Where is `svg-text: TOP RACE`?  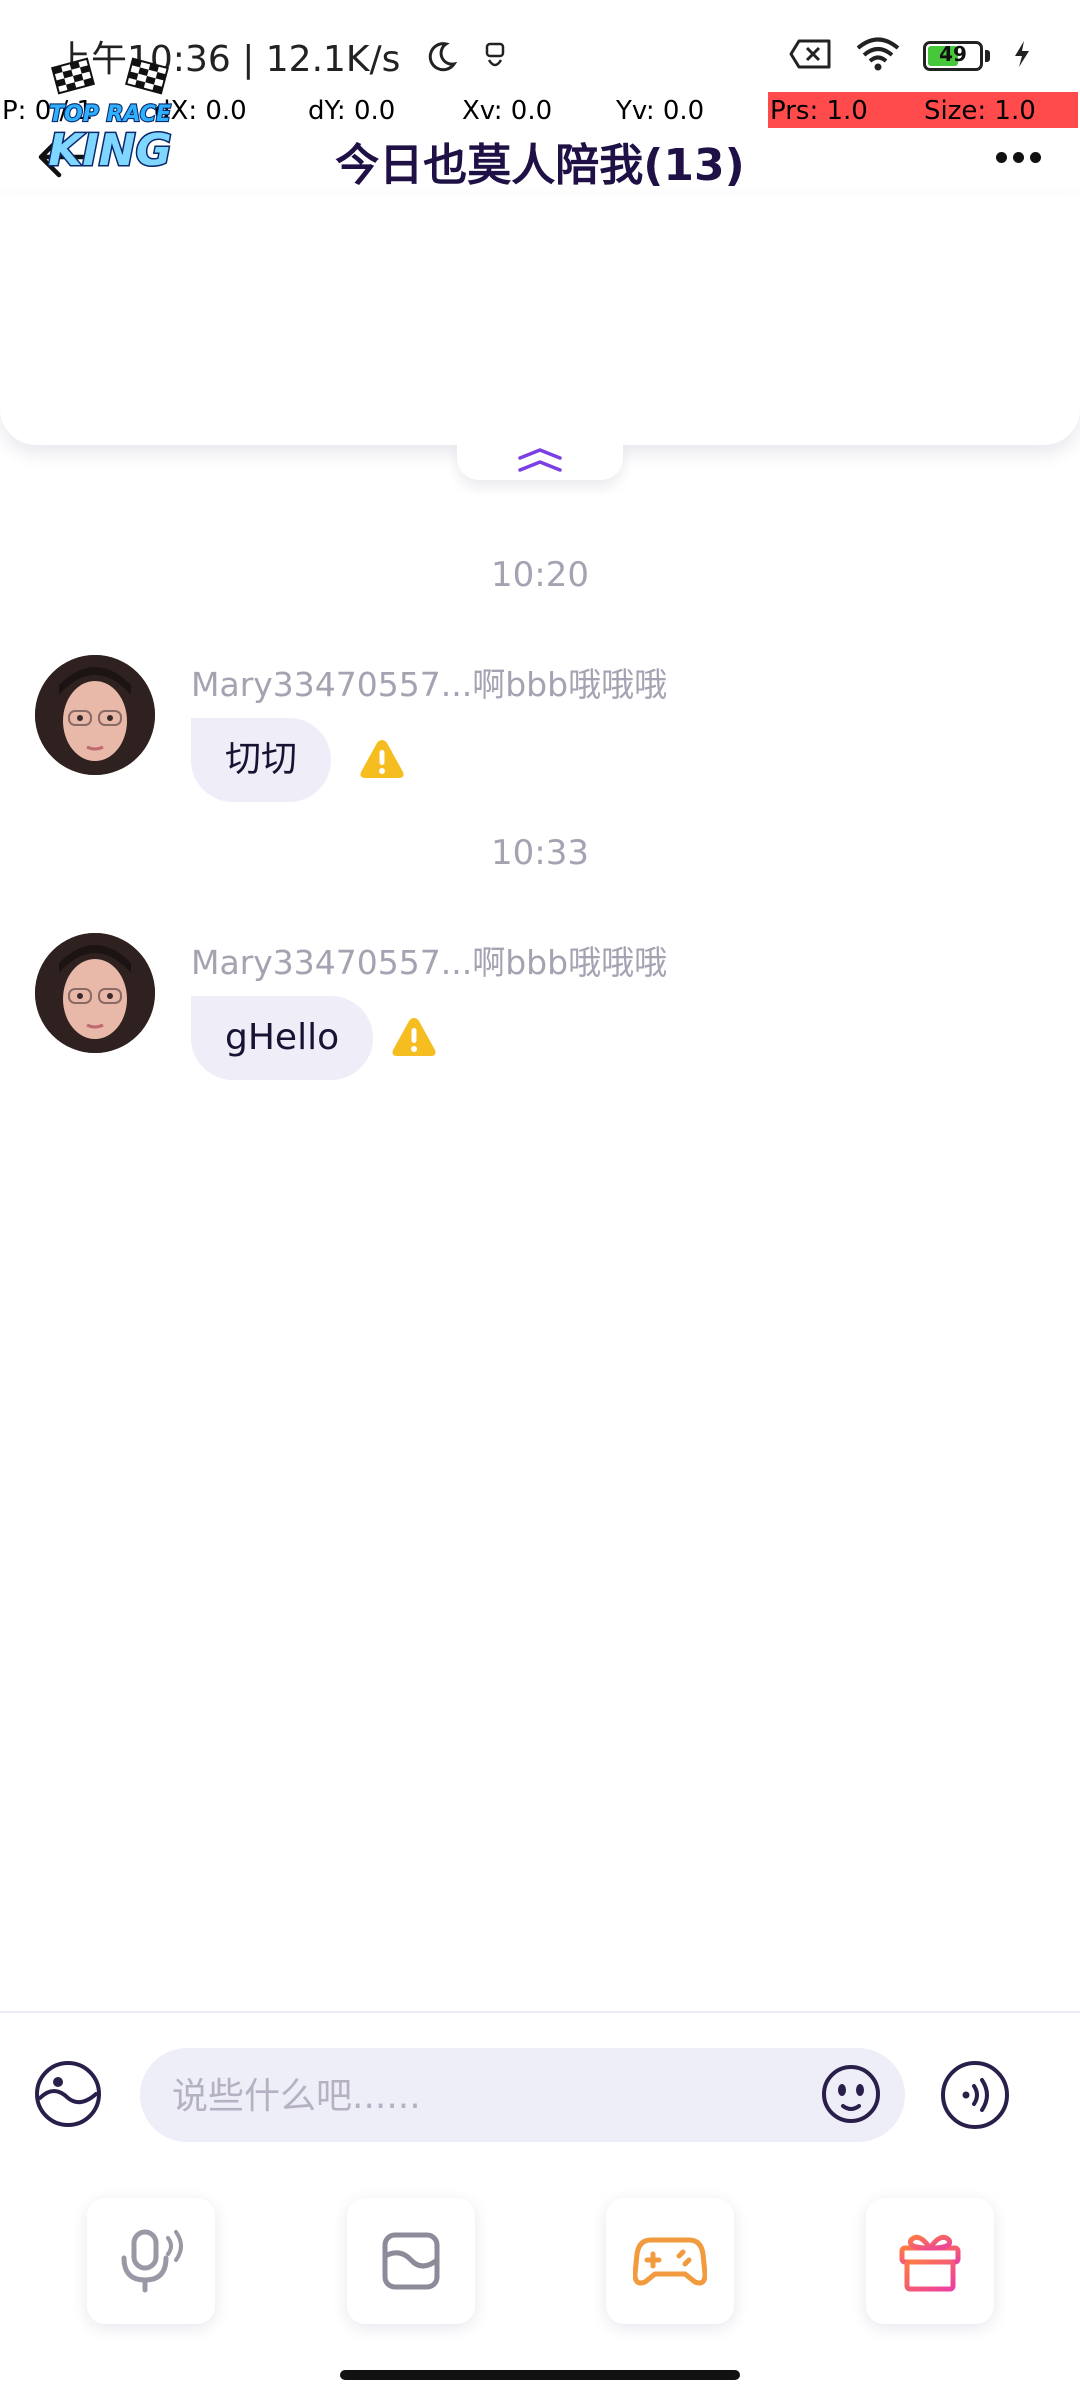 svg-text: TOP RACE is located at coordinates (110, 114).